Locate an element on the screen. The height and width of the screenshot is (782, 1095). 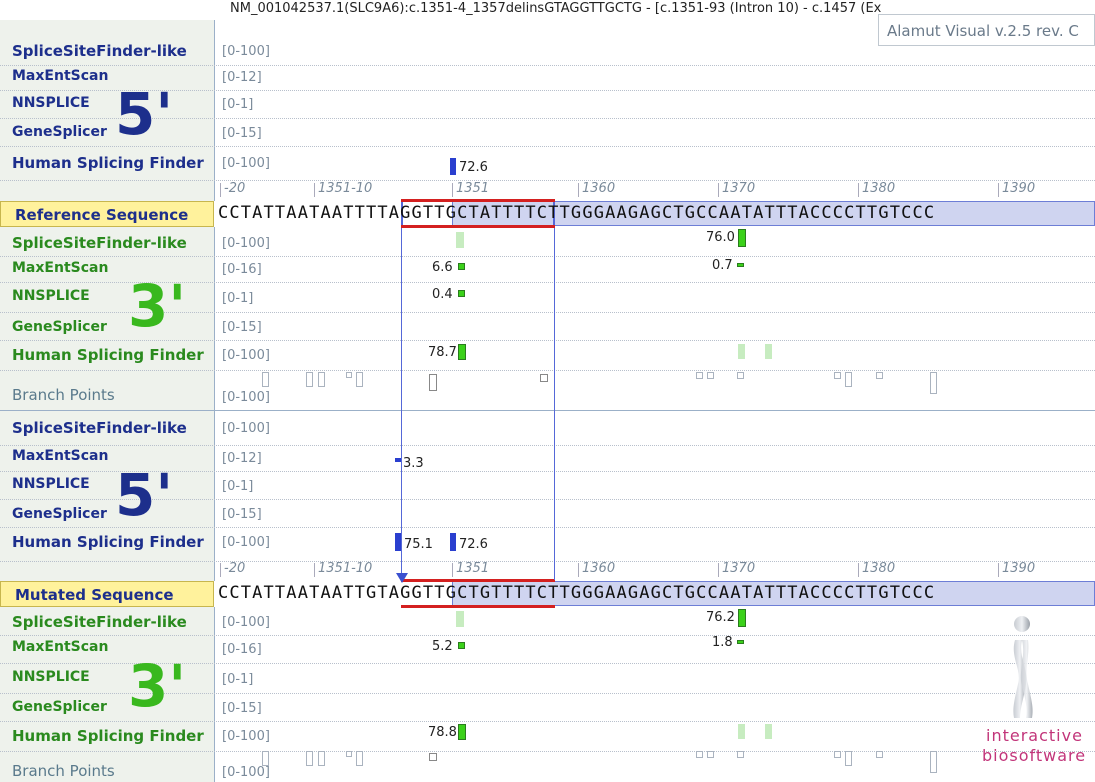
score-value: 1.8 is located at coordinates (722, 642).